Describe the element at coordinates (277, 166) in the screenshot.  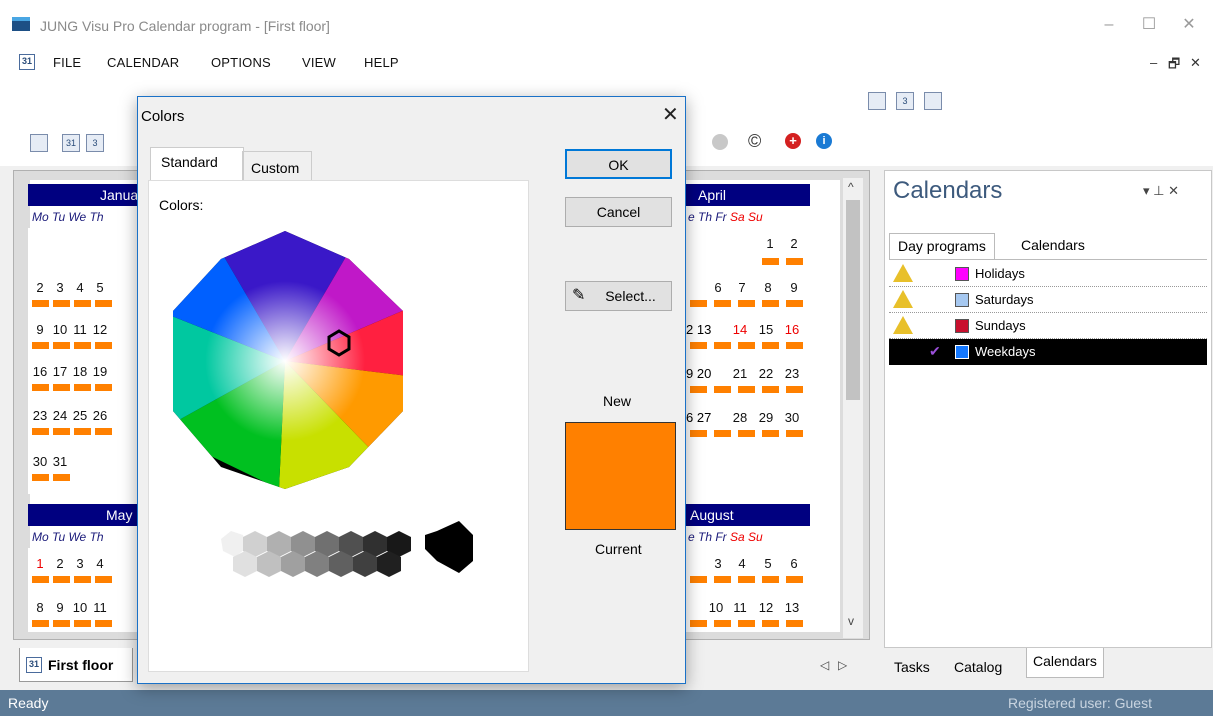
I see `tab-custom: Custom` at that location.